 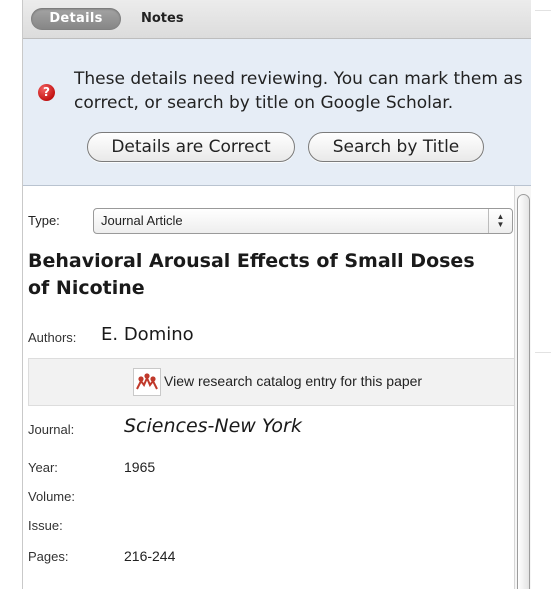 What do you see at coordinates (76, 19) in the screenshot?
I see `tab-details: Details` at bounding box center [76, 19].